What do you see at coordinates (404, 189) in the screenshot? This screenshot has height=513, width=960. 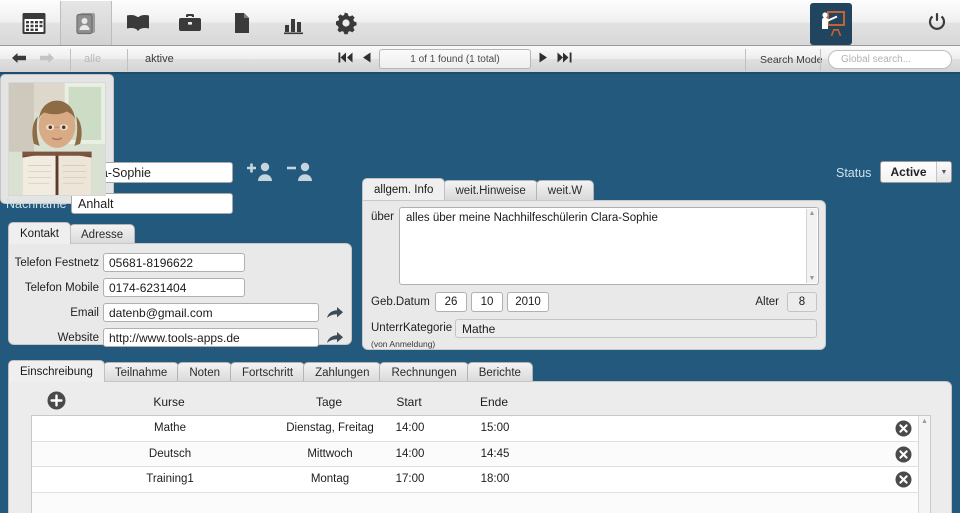 I see `tab-allgem-info: allgem. Info` at bounding box center [404, 189].